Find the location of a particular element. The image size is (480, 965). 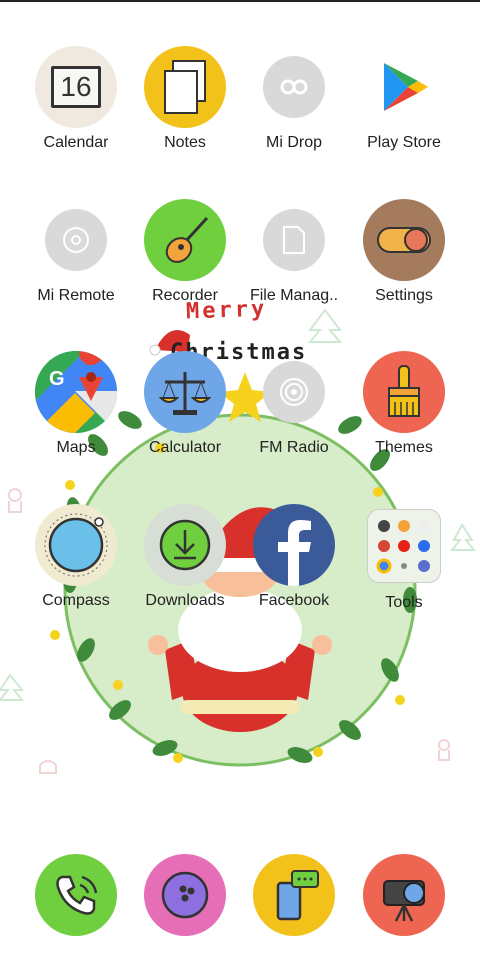

app-mi-remote: Mi Remote is located at coordinates (76, 252).